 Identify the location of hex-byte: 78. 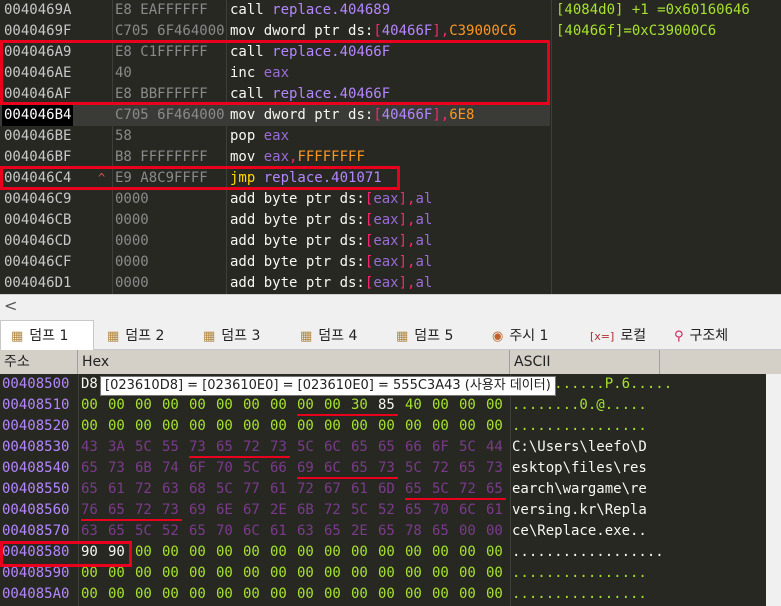
(413, 531).